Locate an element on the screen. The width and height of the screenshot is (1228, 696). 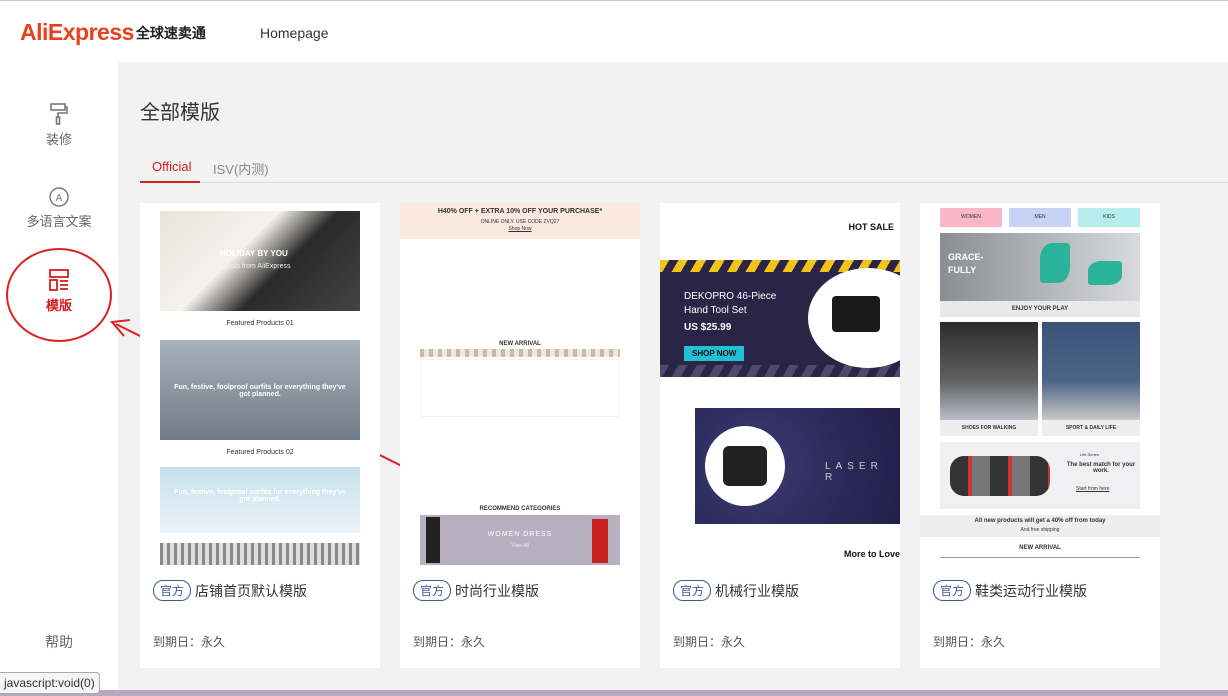
preview-text: WOMEN DRESS is located at coordinates (520, 534).